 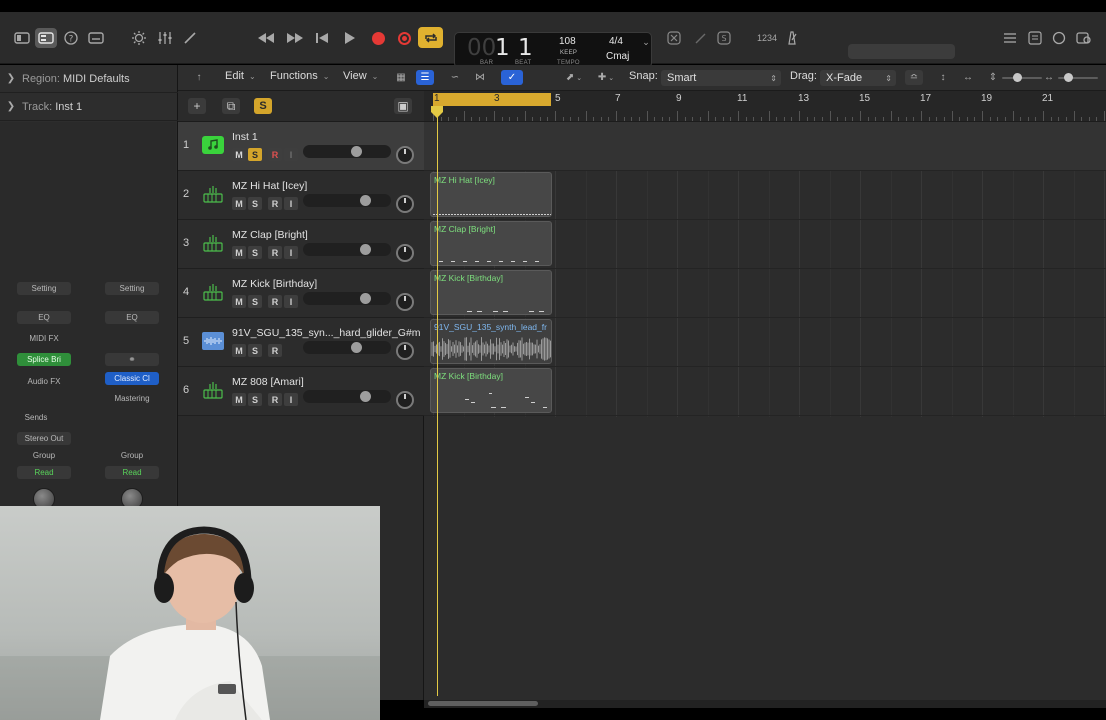 I want to click on vertical-zoom-slider, so click(x=1022, y=78).